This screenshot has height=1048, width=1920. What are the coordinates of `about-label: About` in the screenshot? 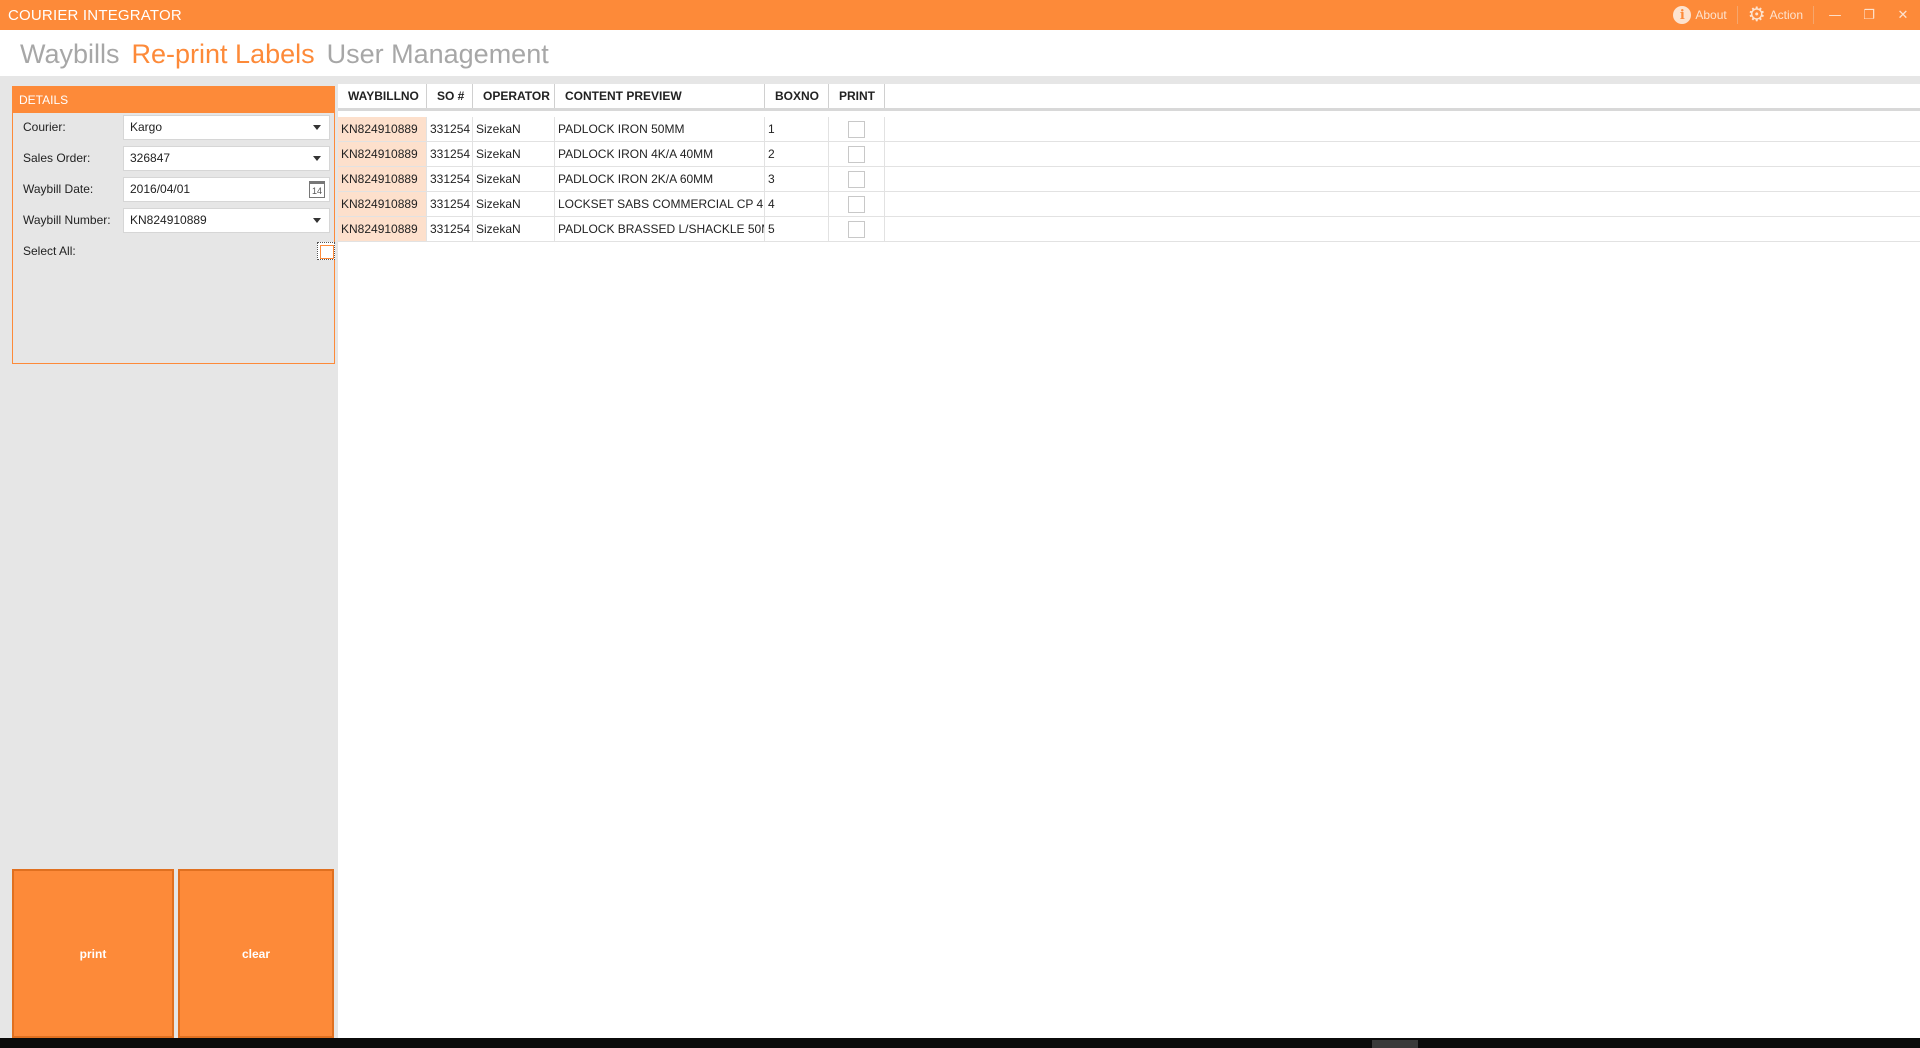 It's located at (1711, 15).